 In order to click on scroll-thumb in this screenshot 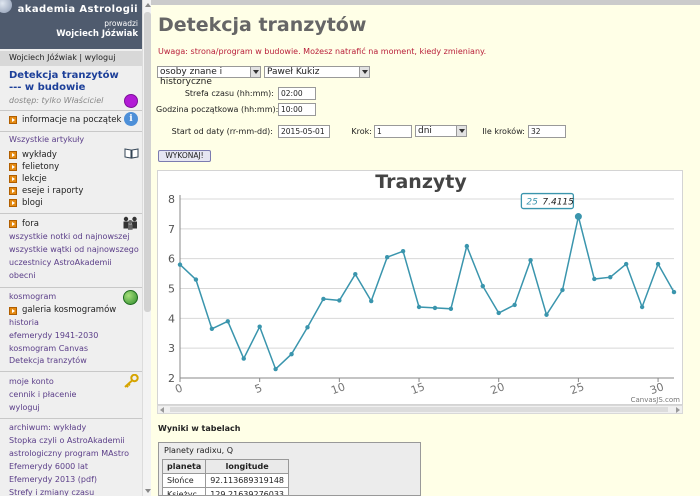, I will do `click(147, 162)`.